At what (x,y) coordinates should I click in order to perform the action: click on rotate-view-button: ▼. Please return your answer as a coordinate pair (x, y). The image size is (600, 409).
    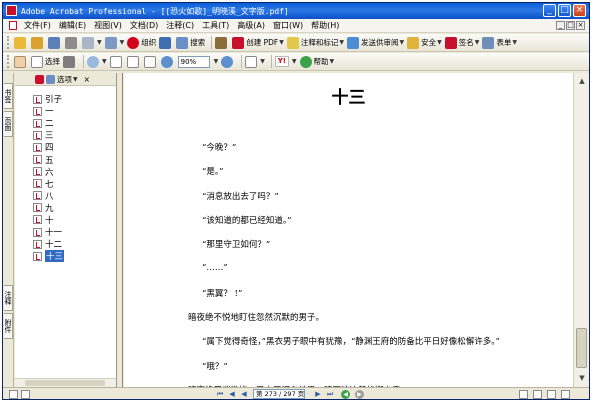
    Looking at the image, I should click on (255, 62).